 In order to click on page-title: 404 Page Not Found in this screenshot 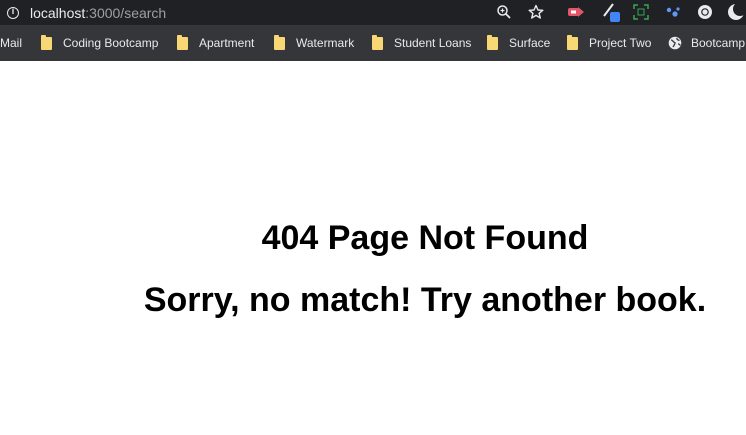, I will do `click(425, 238)`.